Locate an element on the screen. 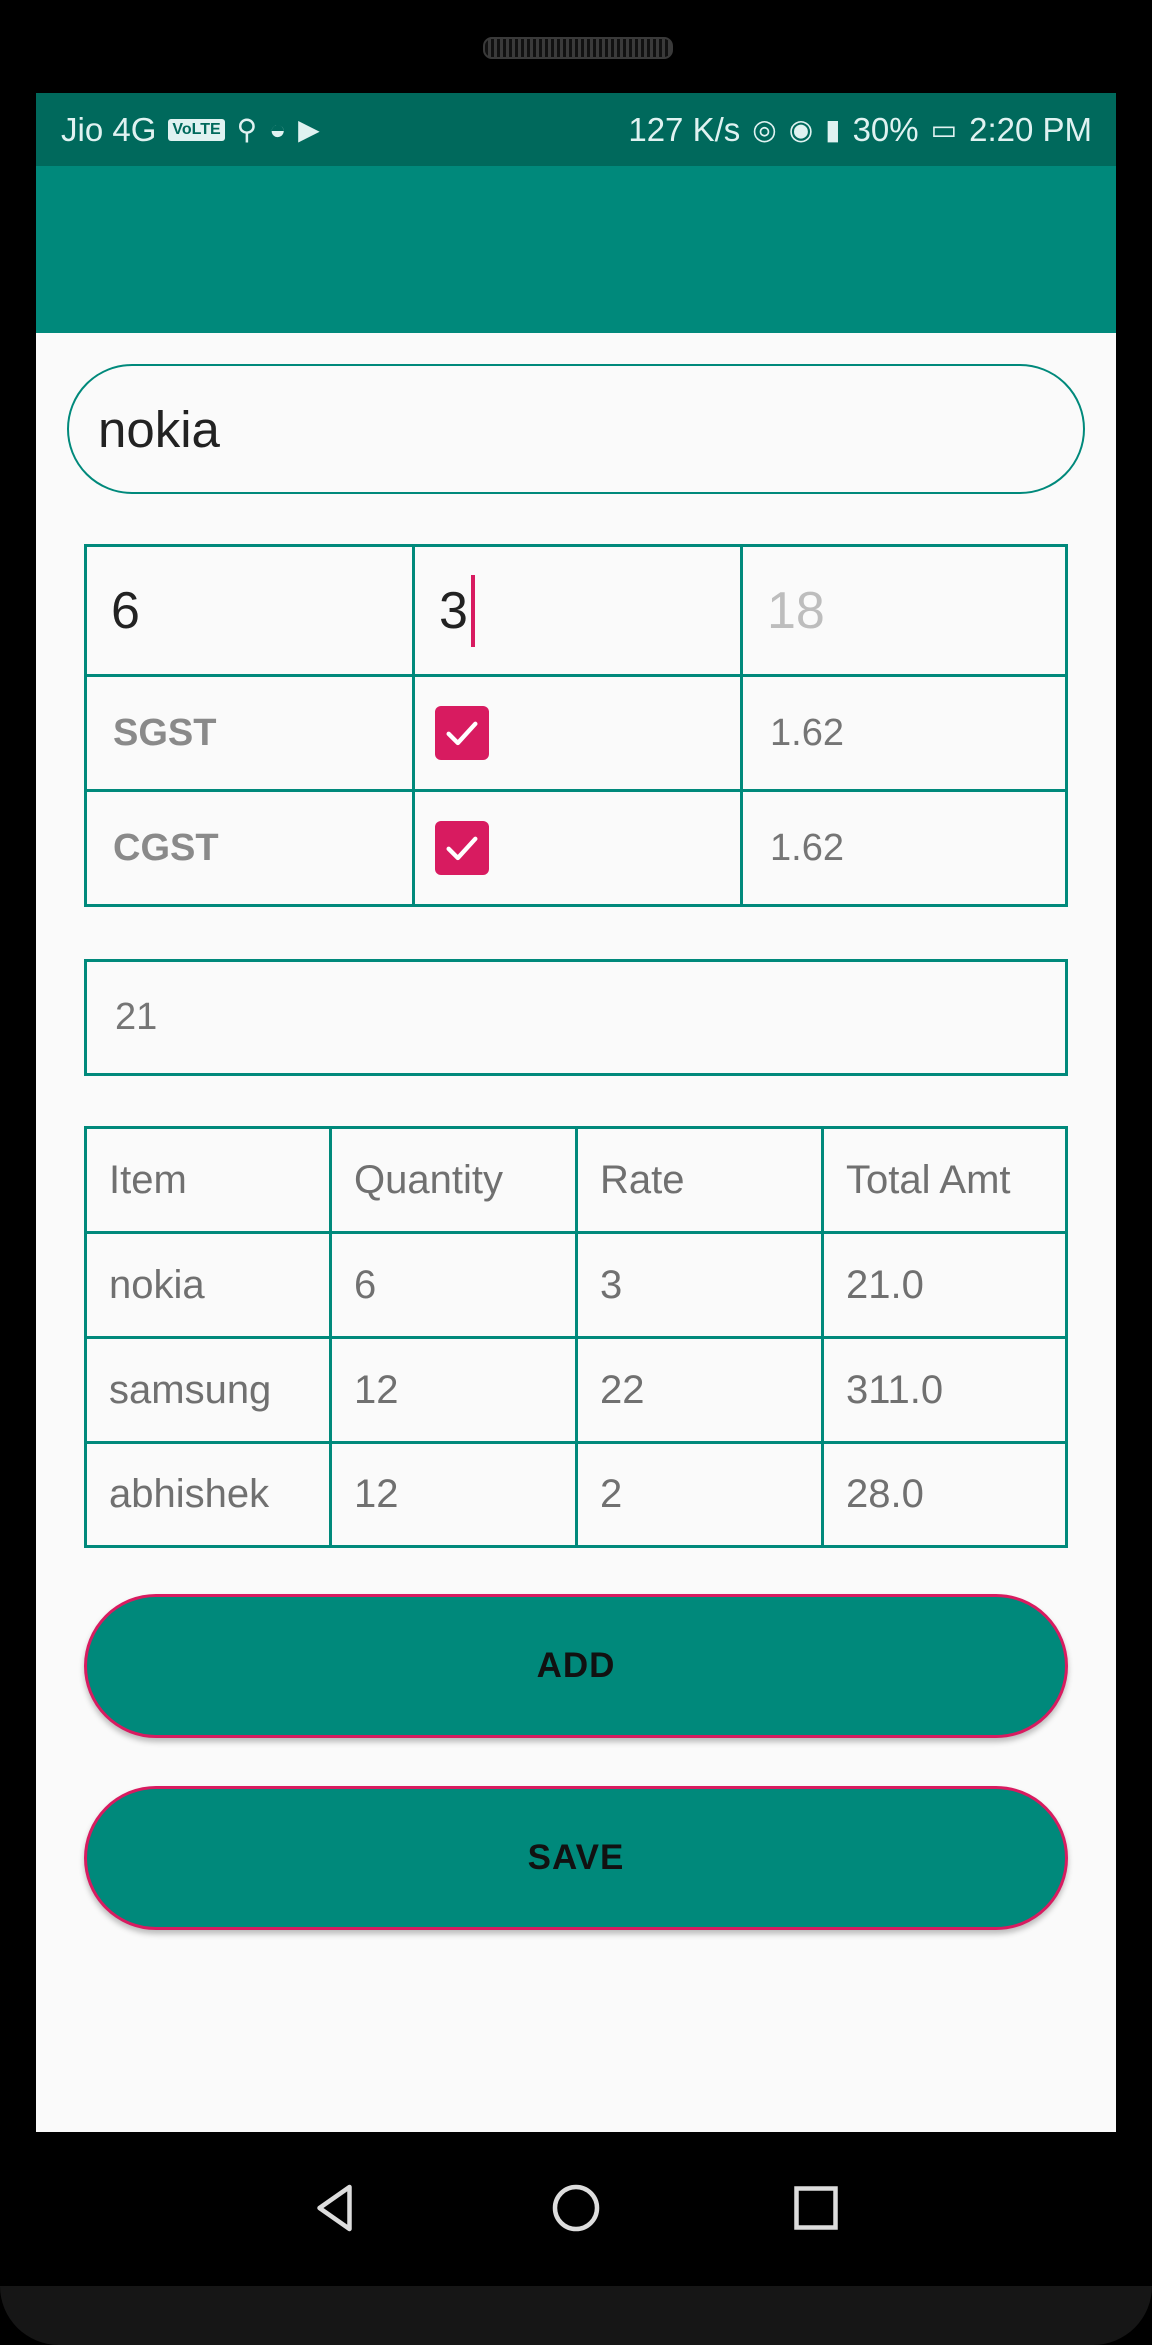  app-toolbar is located at coordinates (576, 249).